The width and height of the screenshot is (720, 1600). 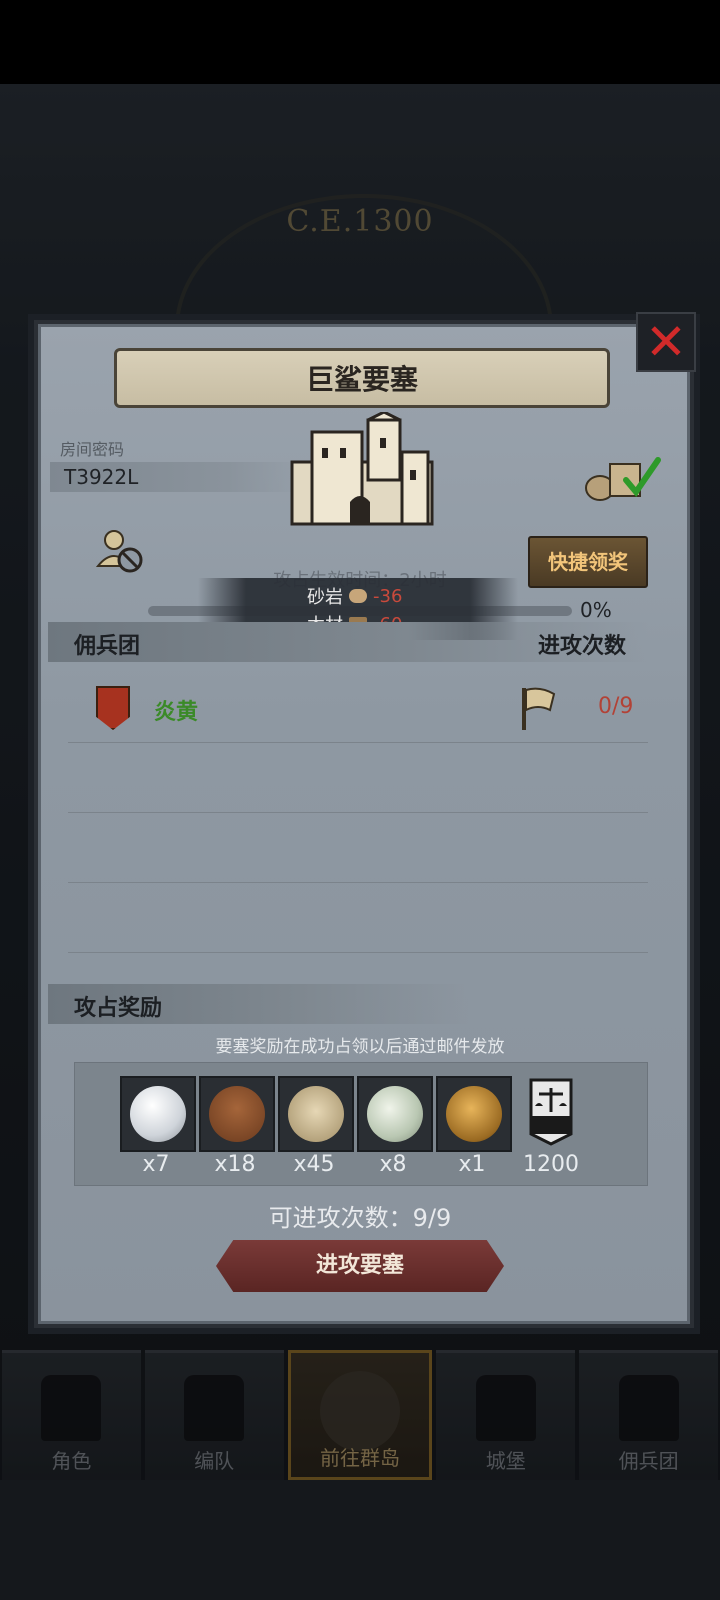 I want to click on stone-icon, so click(x=358, y=596).